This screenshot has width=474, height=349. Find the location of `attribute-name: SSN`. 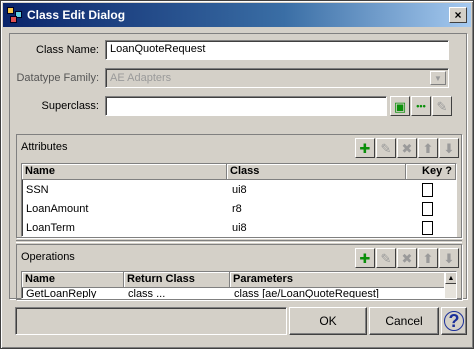

attribute-name: SSN is located at coordinates (37, 189).